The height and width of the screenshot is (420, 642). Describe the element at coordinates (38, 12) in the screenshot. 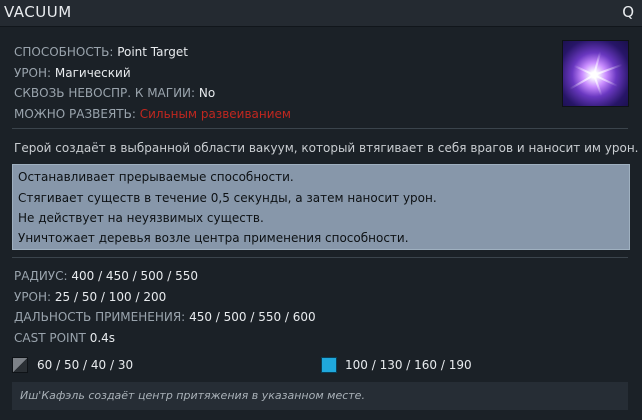

I see `ability-title: VACUUM` at that location.